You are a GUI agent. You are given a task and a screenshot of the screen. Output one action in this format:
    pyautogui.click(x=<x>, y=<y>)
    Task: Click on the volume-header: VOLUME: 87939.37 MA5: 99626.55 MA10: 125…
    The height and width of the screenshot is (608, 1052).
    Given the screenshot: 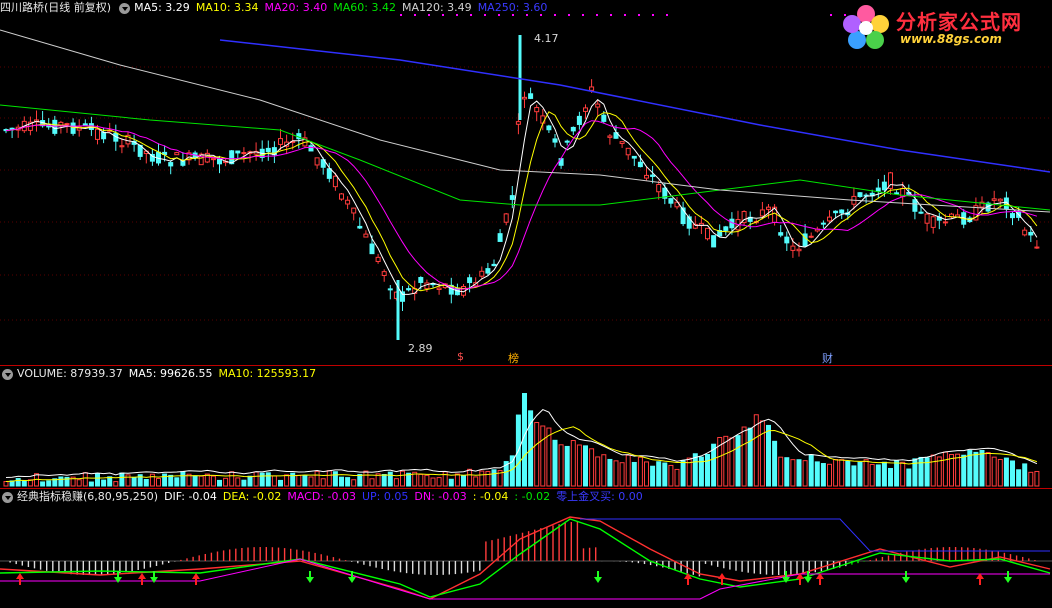 What is the action you would take?
    pyautogui.click(x=161, y=374)
    